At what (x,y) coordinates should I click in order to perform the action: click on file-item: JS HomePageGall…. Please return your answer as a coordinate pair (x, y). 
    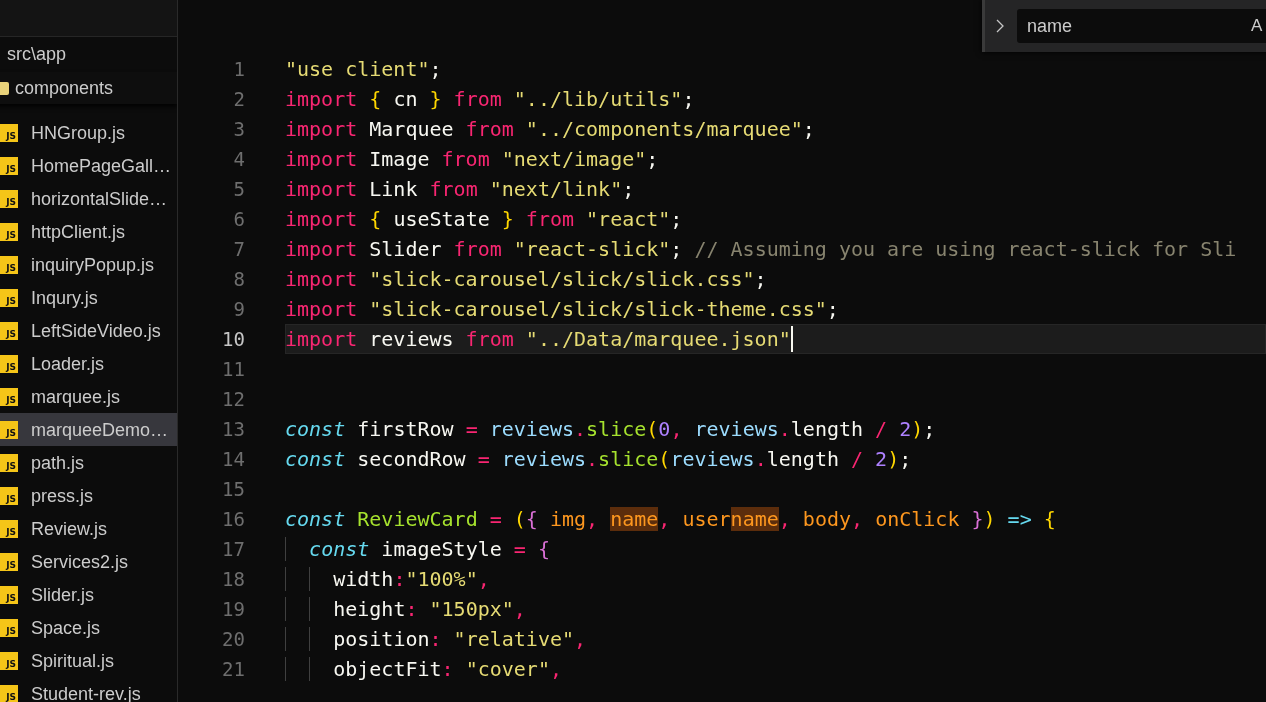
    Looking at the image, I should click on (88, 165).